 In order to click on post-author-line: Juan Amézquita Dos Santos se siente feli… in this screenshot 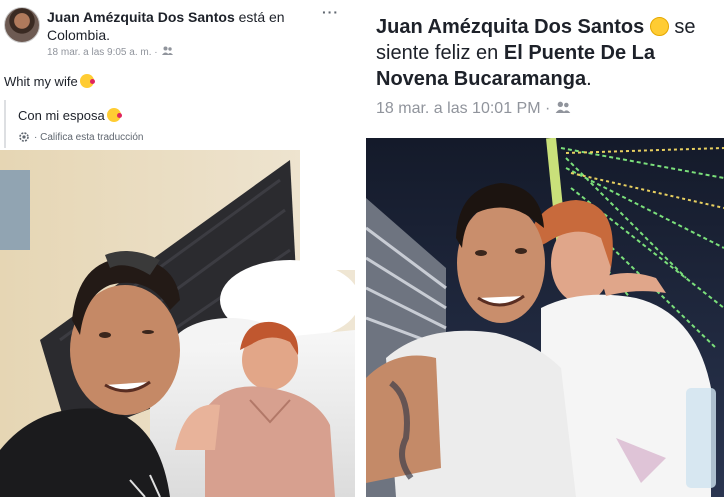, I will do `click(549, 53)`.